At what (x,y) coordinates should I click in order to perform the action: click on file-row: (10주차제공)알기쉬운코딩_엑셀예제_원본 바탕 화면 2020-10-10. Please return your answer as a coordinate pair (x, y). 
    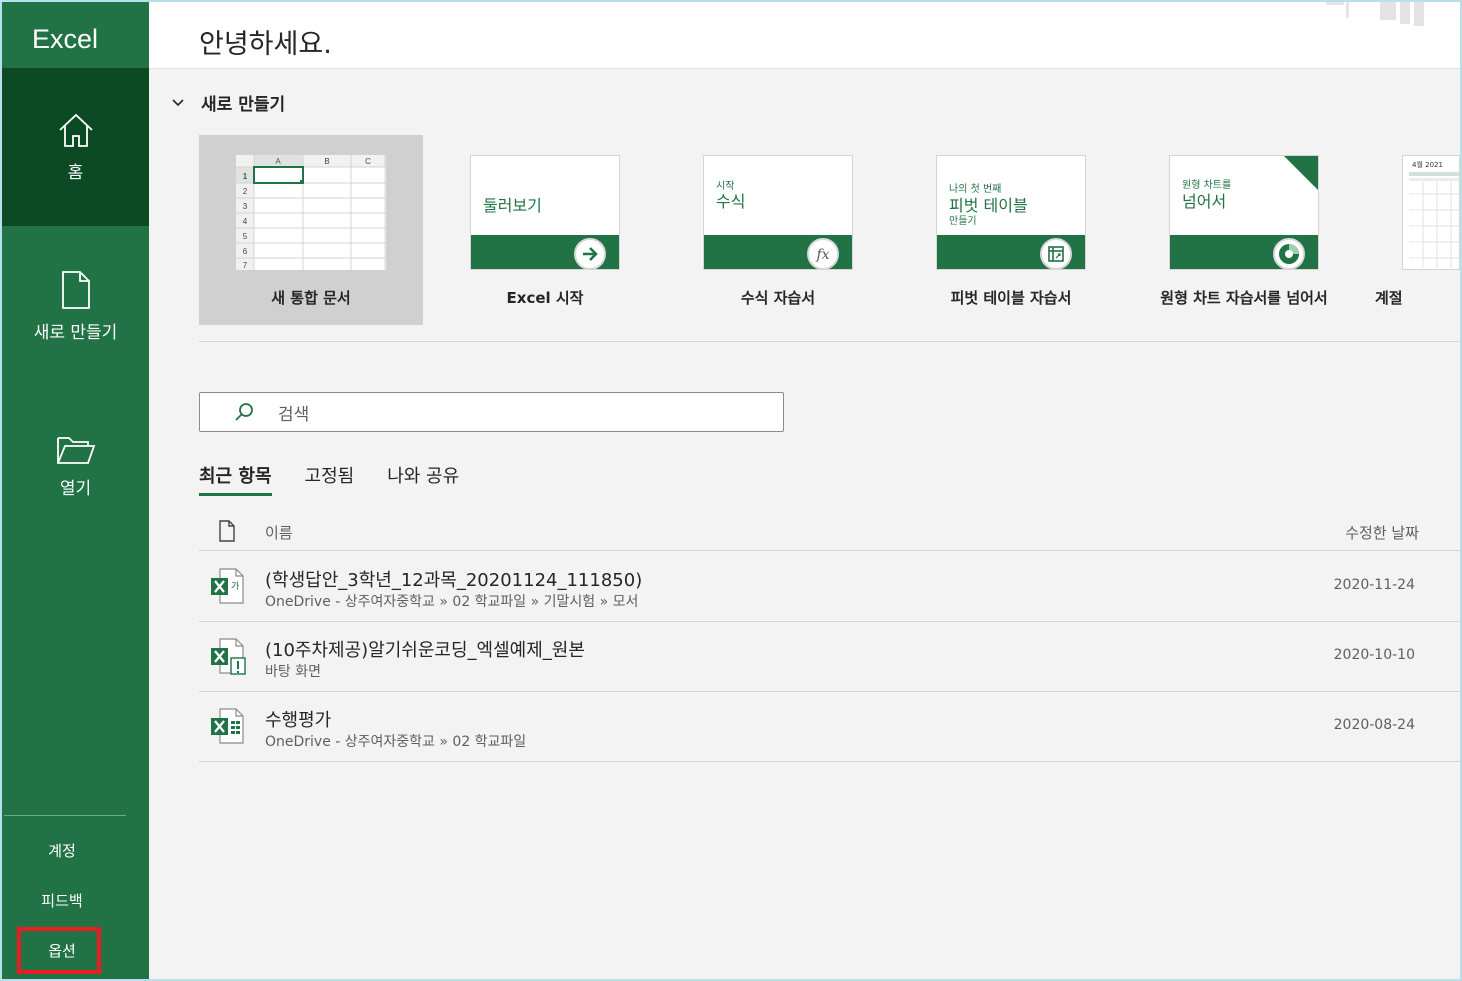
    Looking at the image, I should click on (829, 657).